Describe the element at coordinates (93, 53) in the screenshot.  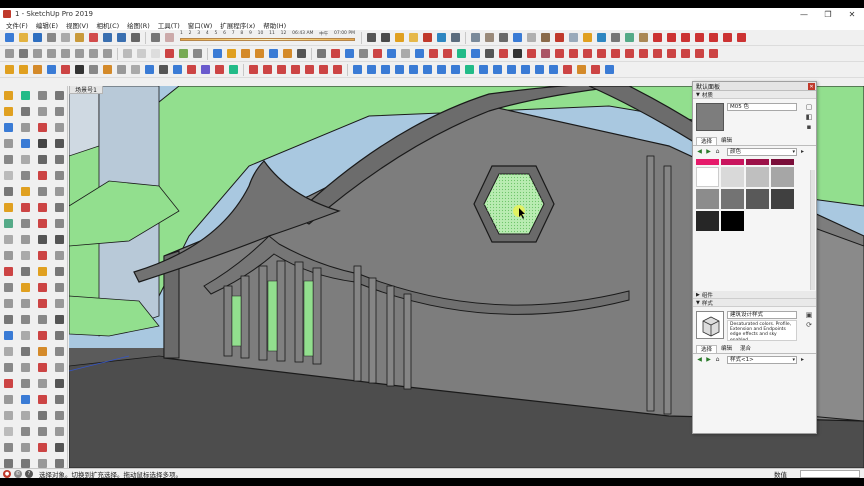
I see `view-back-icon` at that location.